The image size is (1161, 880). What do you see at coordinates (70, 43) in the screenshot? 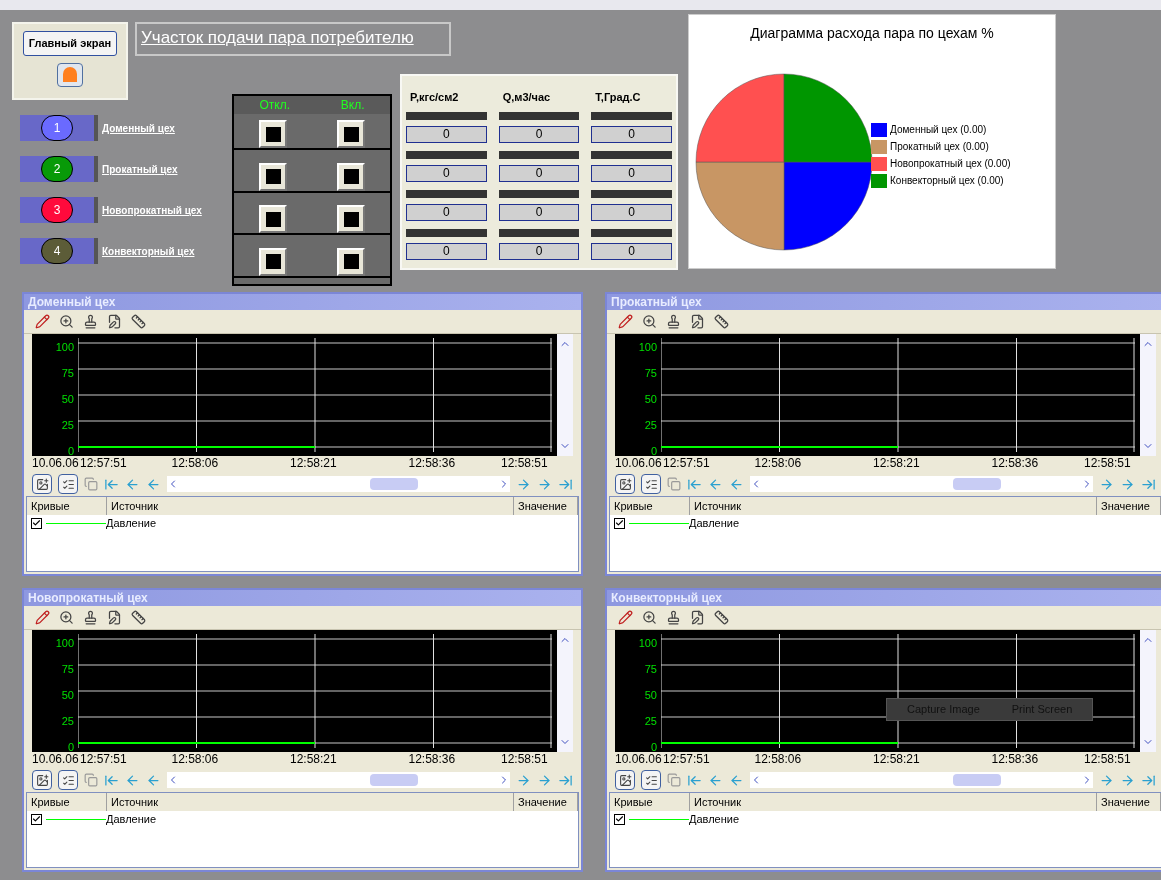
I see `main-screen-button: Главный экран` at bounding box center [70, 43].